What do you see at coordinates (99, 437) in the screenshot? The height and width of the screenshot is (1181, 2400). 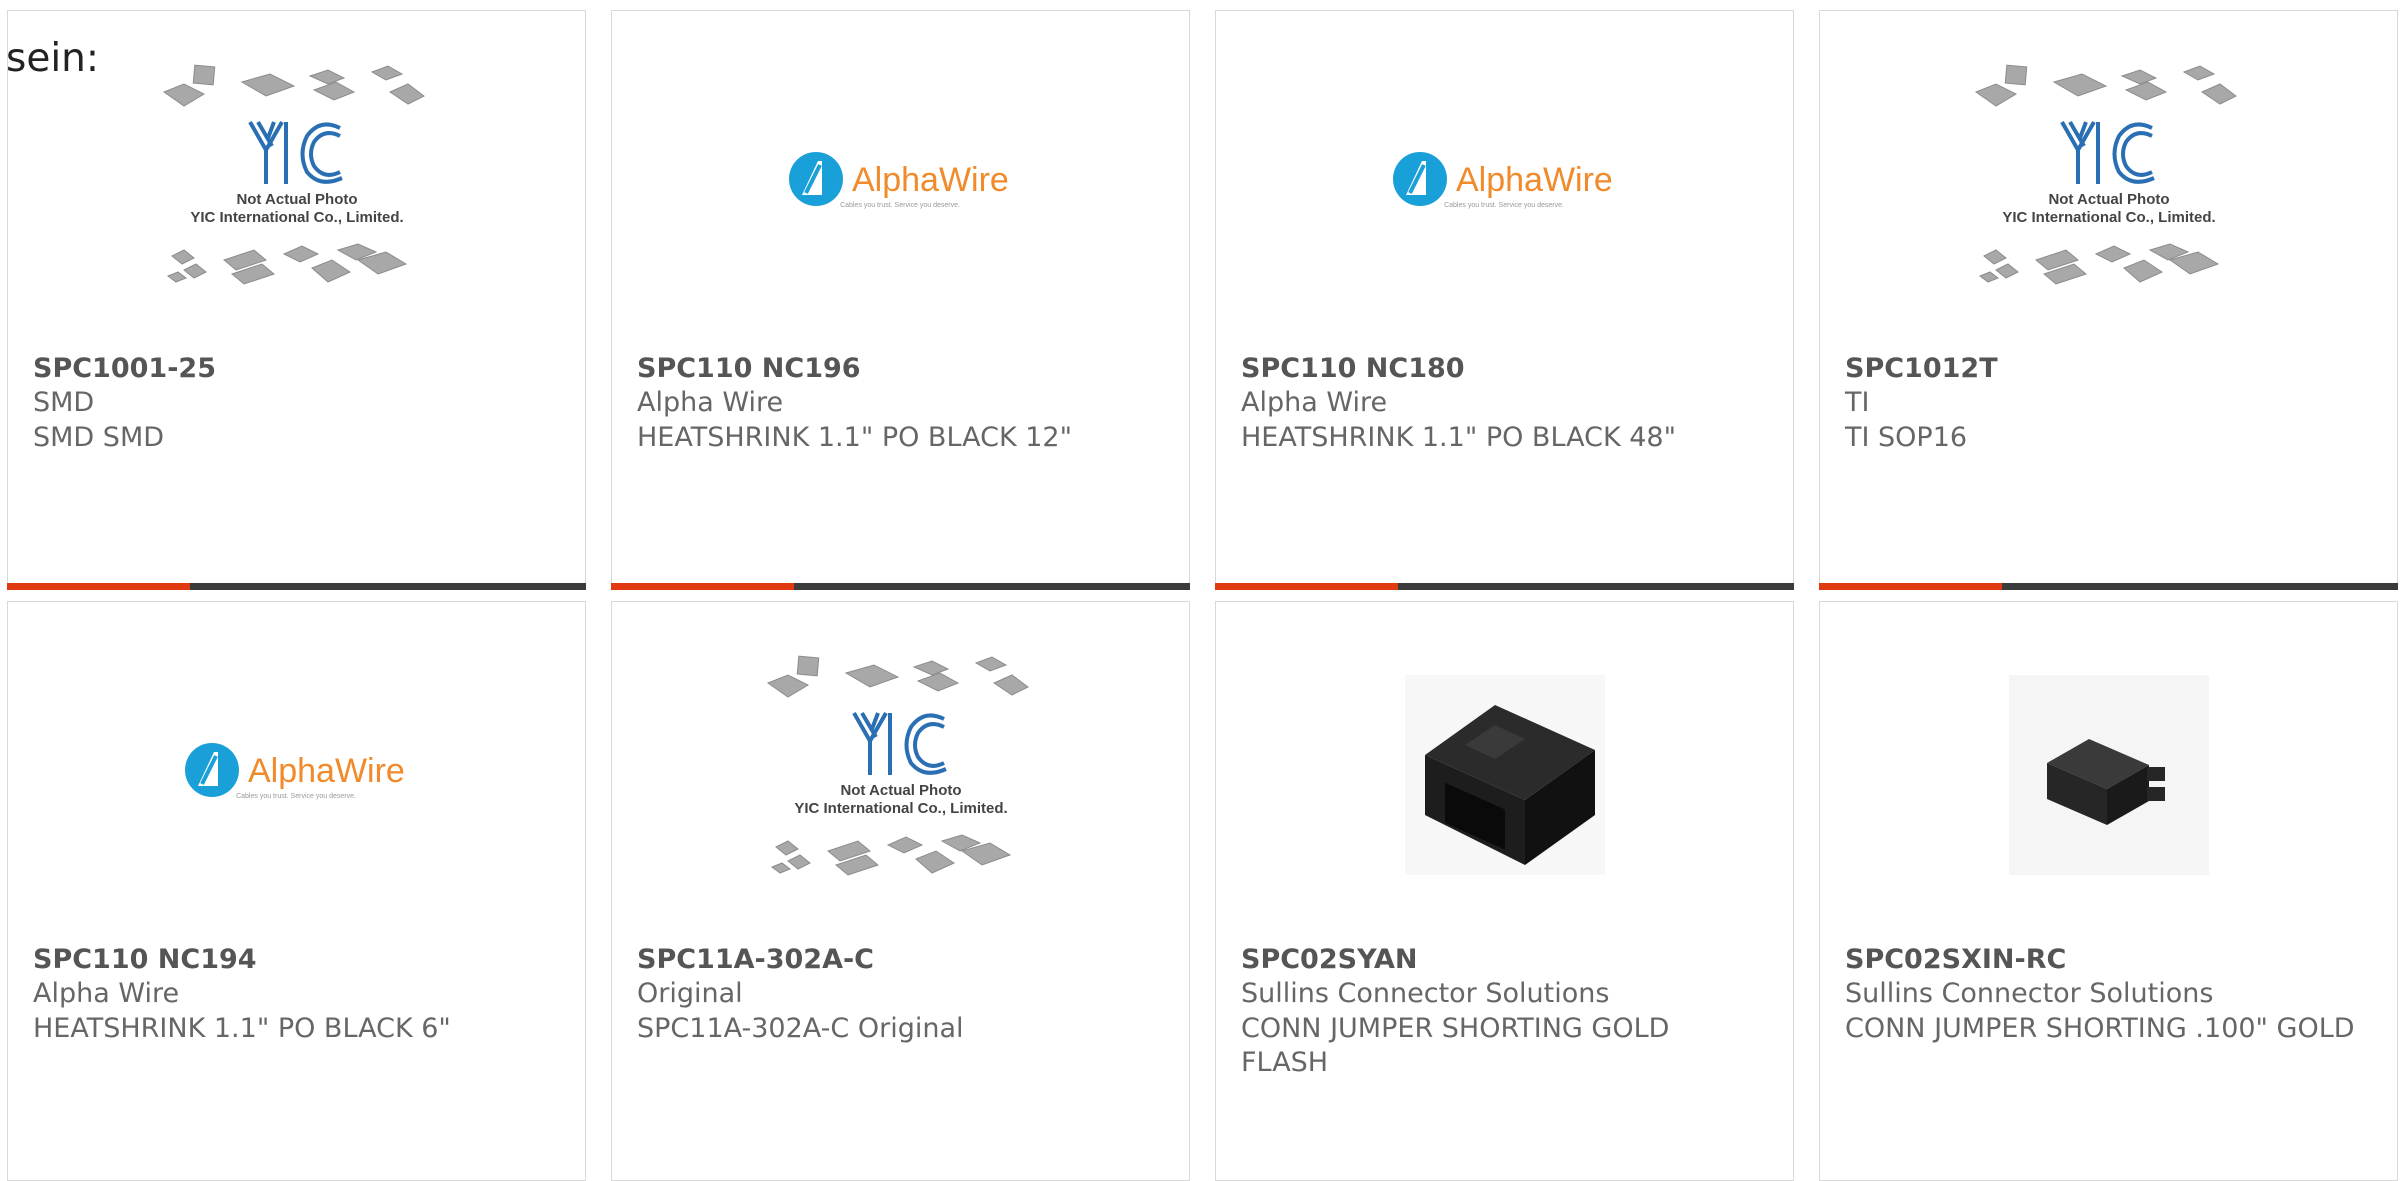 I see `product-description: SMD SMD` at bounding box center [99, 437].